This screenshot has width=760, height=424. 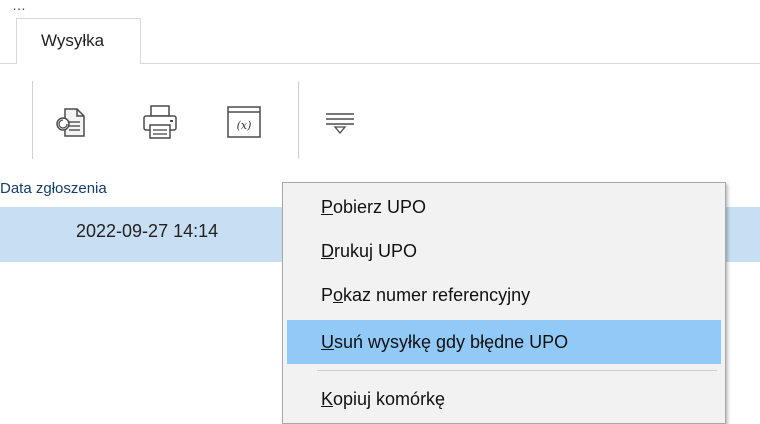 What do you see at coordinates (504, 207) in the screenshot?
I see `menu-item-pobierz-upo: Pobierz UPO` at bounding box center [504, 207].